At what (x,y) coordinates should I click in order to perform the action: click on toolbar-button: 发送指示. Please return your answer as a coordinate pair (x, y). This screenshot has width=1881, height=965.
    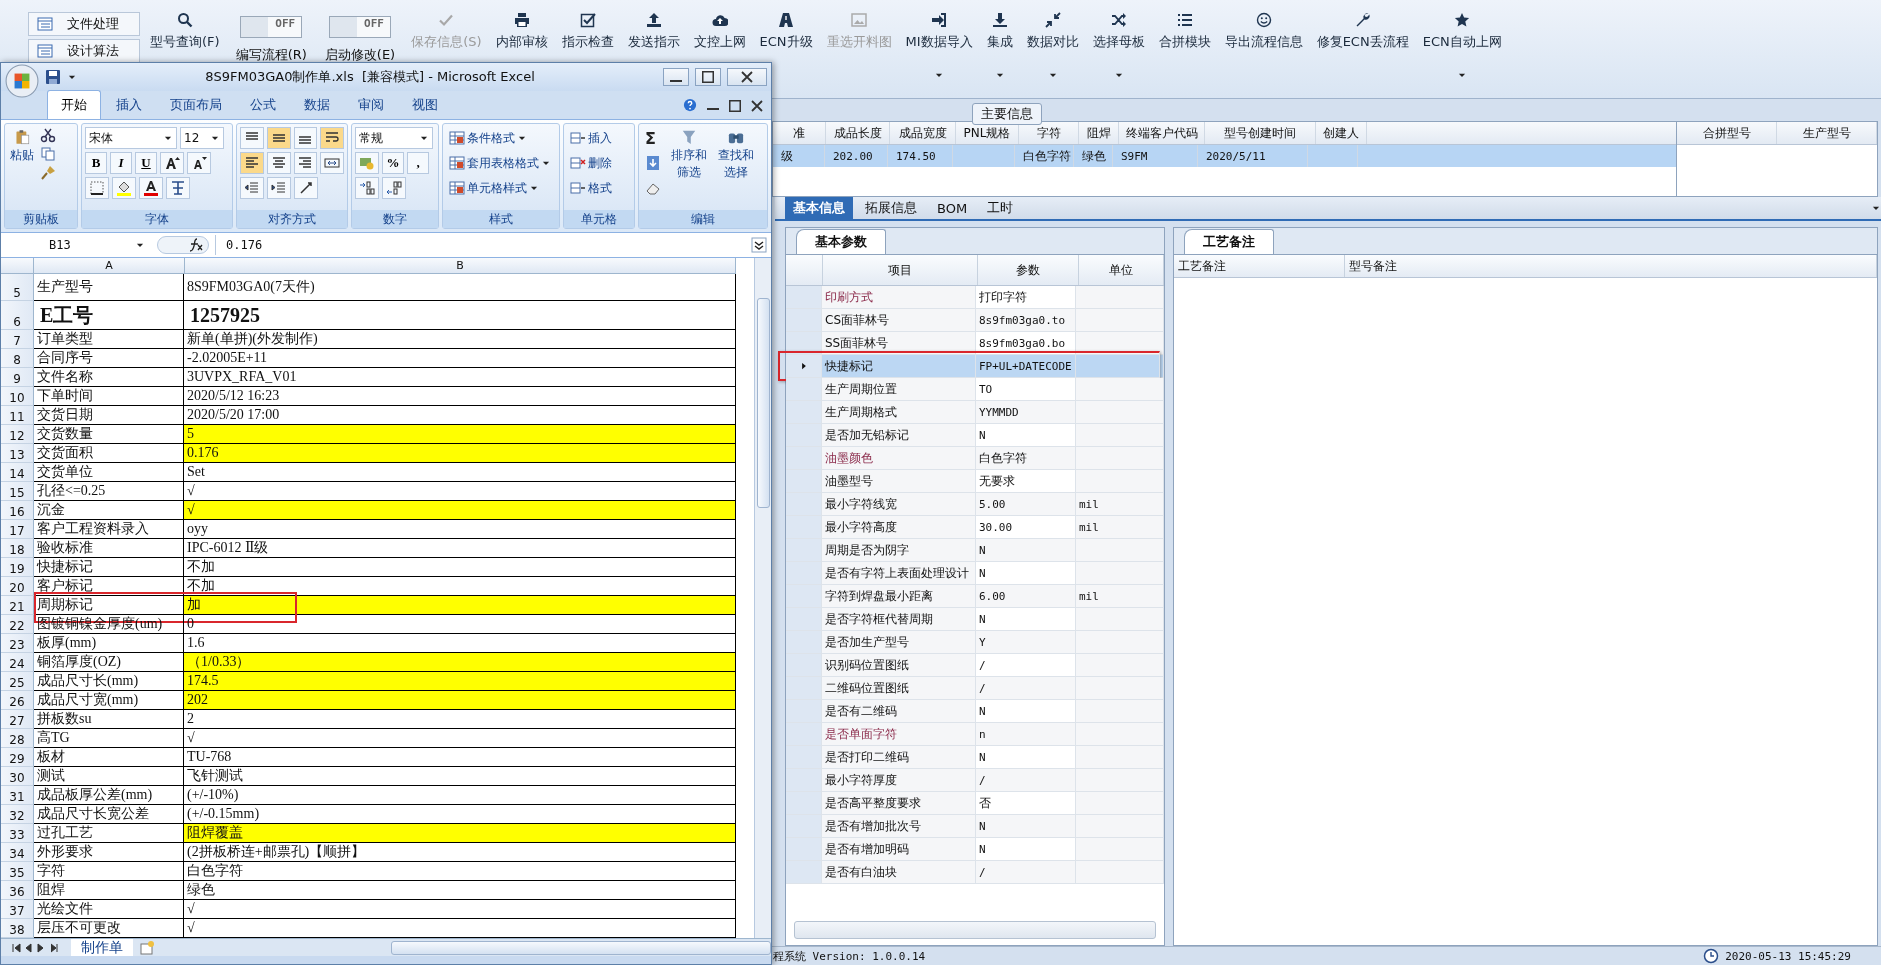
    Looking at the image, I should click on (653, 27).